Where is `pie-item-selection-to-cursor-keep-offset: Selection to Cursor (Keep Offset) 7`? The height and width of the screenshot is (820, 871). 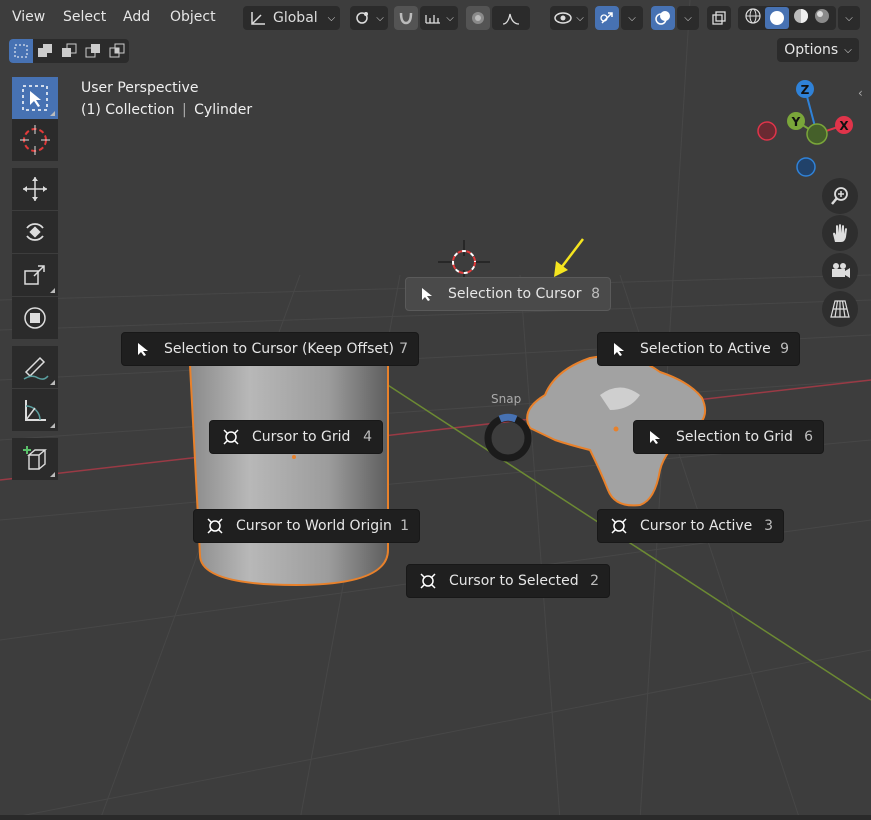
pie-item-selection-to-cursor-keep-offset: Selection to Cursor (Keep Offset) 7 is located at coordinates (270, 349).